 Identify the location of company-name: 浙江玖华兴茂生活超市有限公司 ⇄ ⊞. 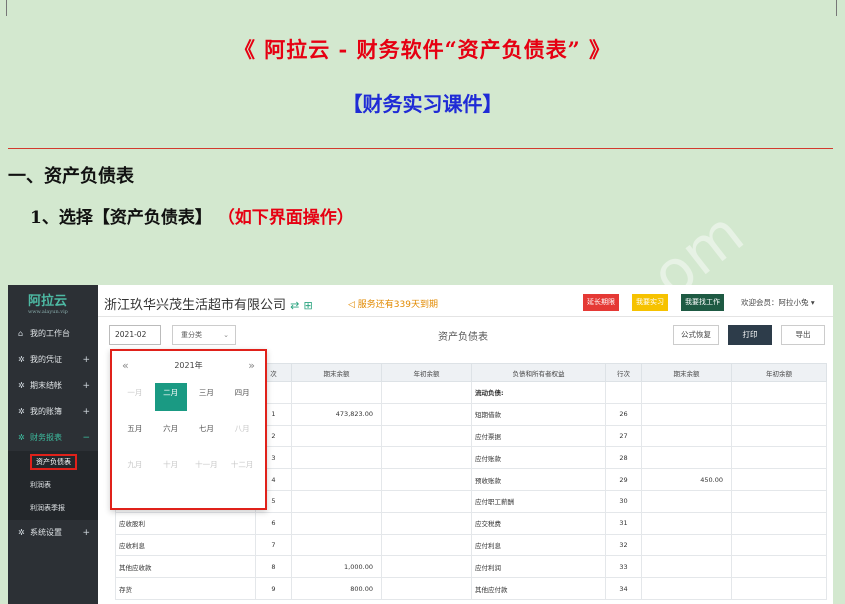
(208, 303).